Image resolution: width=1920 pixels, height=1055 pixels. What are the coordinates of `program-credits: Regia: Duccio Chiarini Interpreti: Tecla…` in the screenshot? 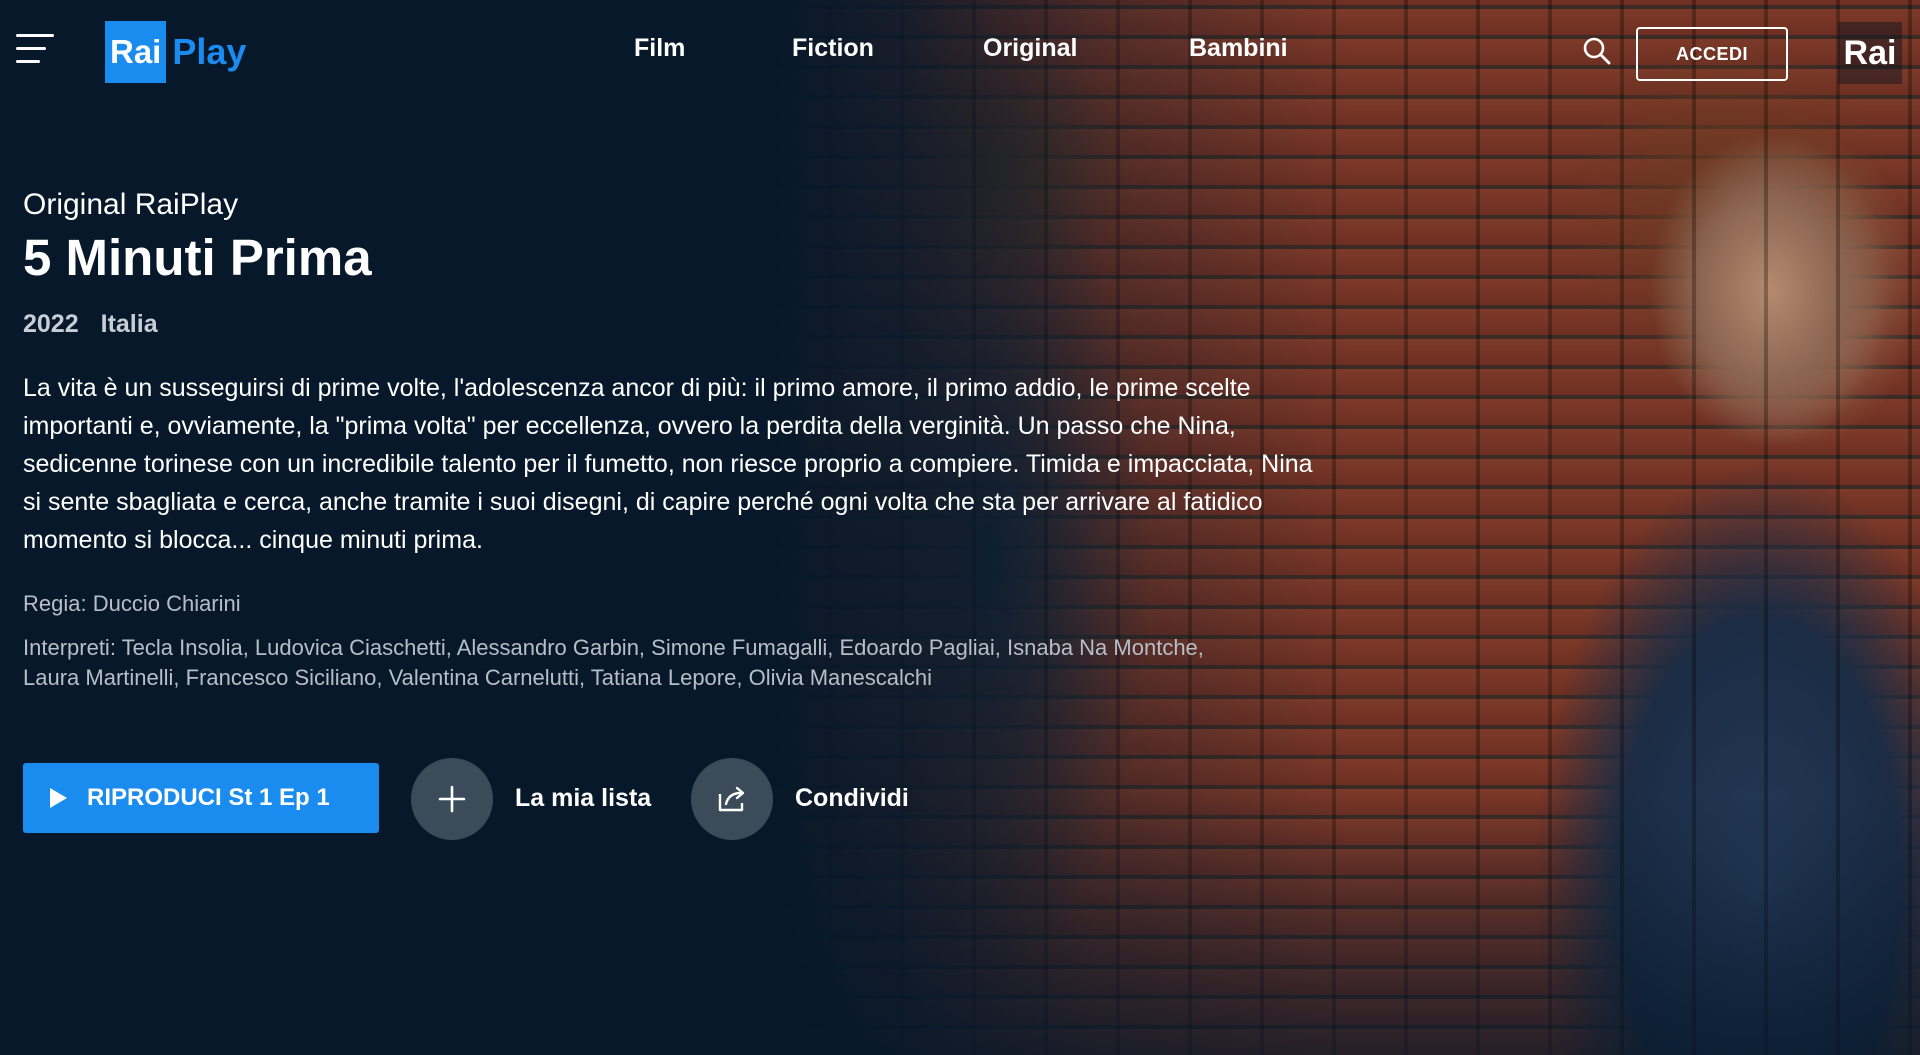 It's located at (643, 641).